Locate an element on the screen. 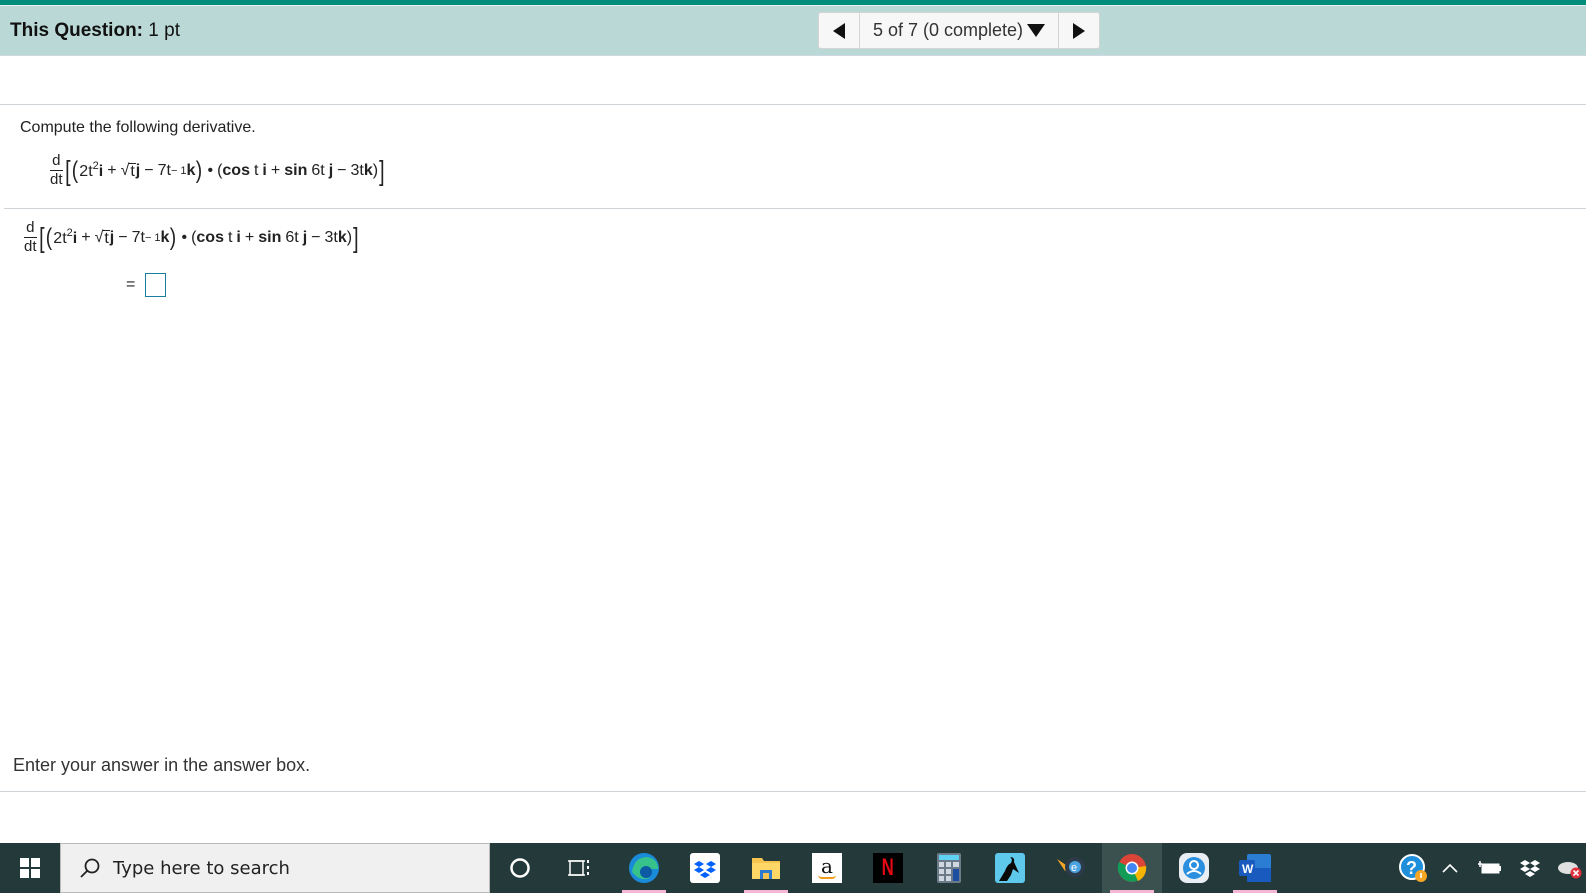  onedrive-error-icon is located at coordinates (1570, 870).